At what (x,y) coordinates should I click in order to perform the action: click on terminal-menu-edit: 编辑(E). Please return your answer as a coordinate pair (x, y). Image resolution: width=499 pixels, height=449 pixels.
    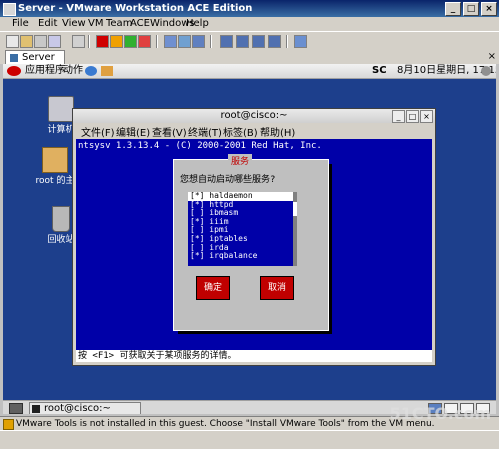
    Looking at the image, I should click on (133, 131).